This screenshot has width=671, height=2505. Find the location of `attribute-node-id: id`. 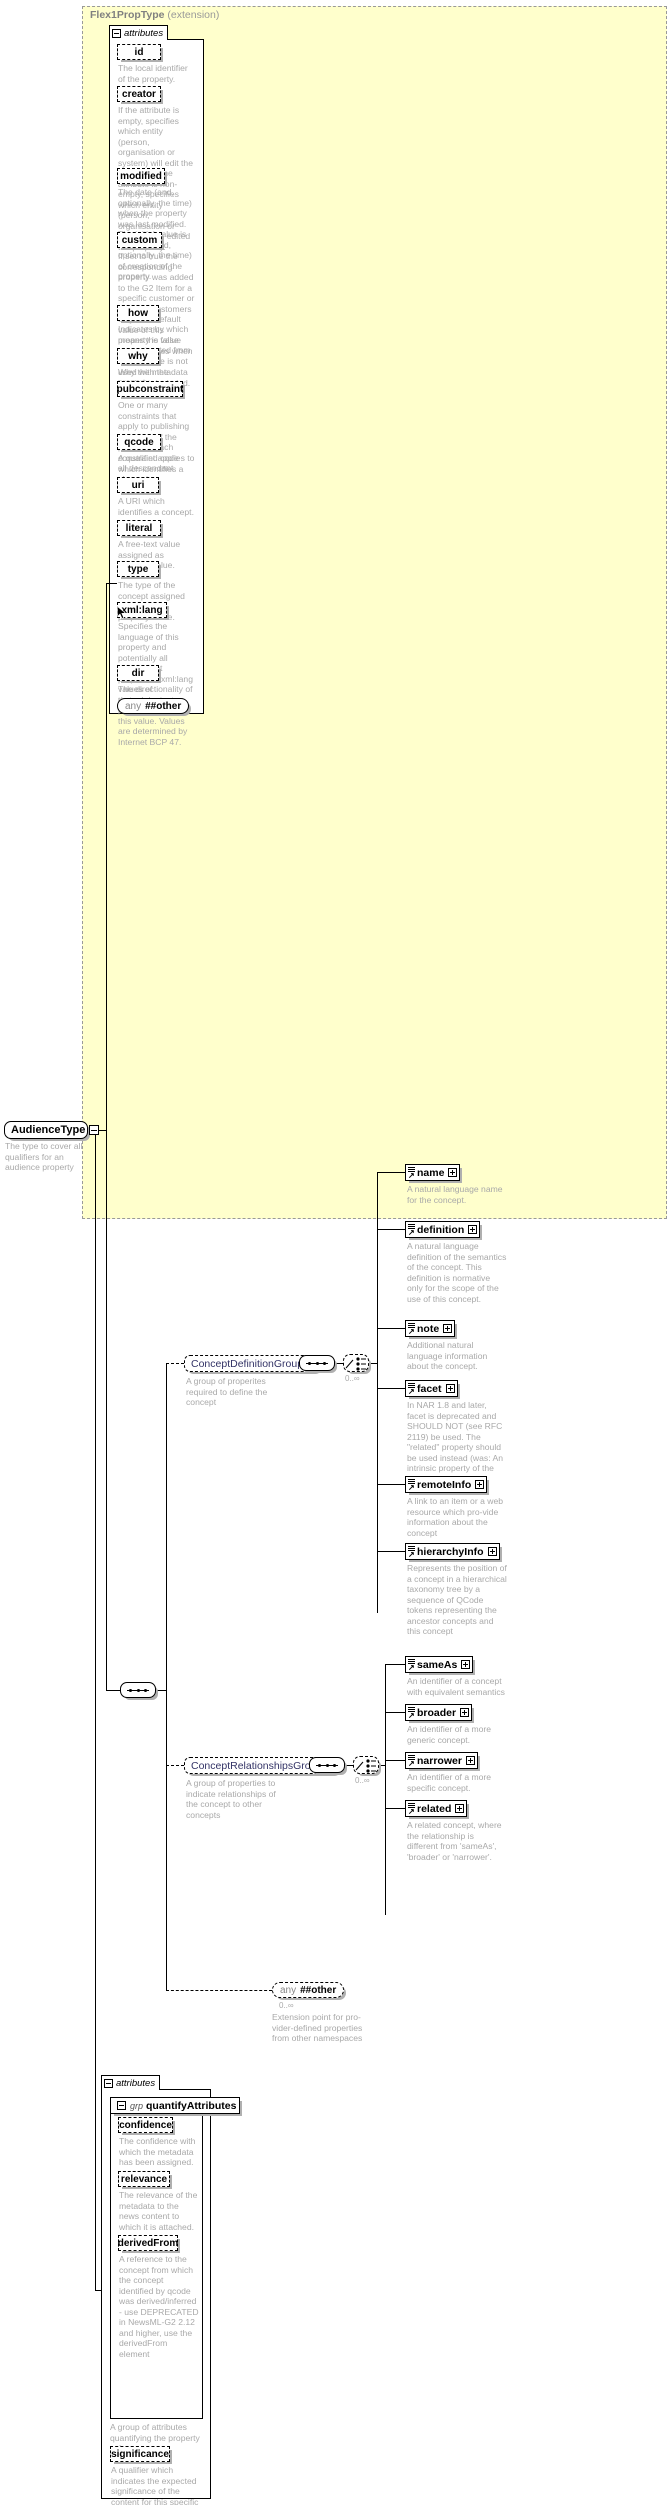

attribute-node-id: id is located at coordinates (139, 52).